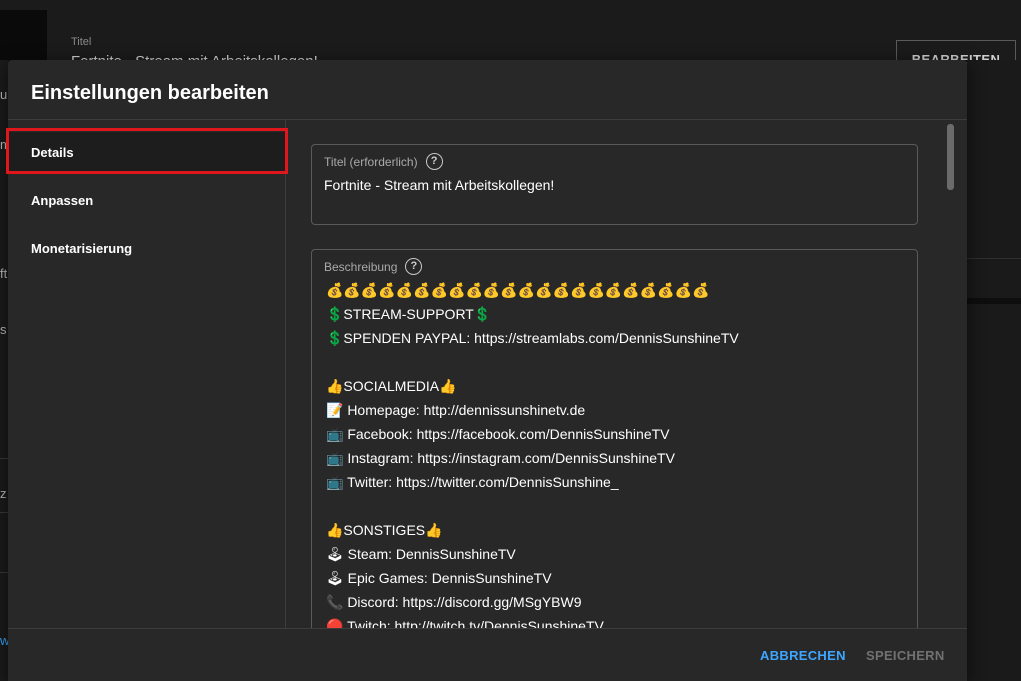  Describe the element at coordinates (439, 185) in the screenshot. I see `title-input: Fortnite - Stream mit Arbeitskollegen!` at that location.